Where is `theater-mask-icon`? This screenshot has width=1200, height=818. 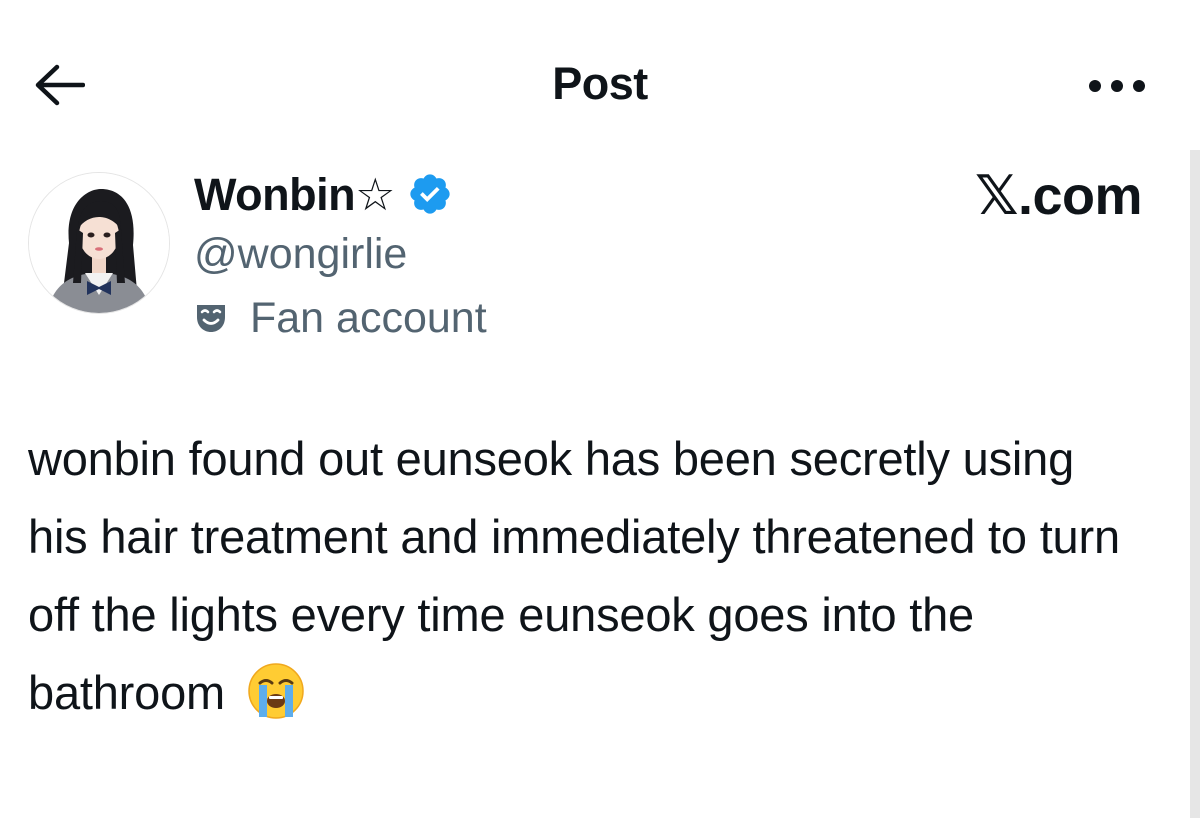
theater-mask-icon is located at coordinates (211, 318).